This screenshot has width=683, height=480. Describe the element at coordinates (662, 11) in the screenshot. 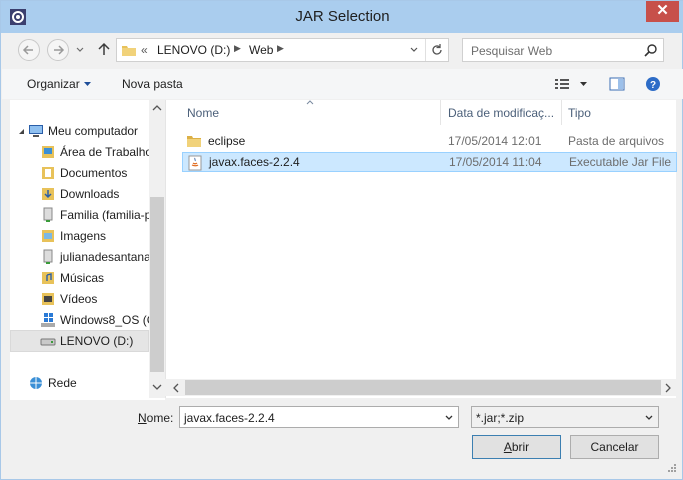

I see `close-button: ✕` at that location.